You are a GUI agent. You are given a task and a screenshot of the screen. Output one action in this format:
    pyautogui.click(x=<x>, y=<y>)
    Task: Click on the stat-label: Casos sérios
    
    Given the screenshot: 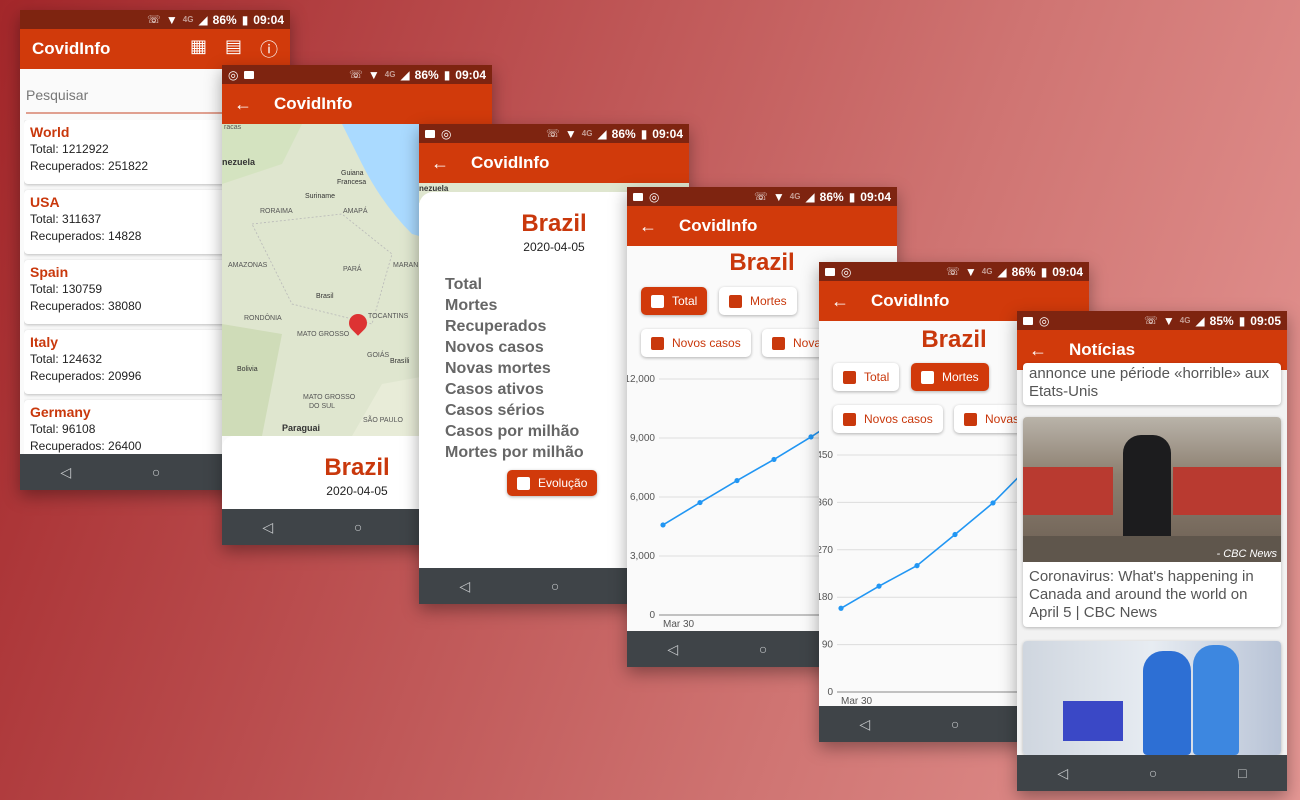 What is the action you would take?
    pyautogui.click(x=495, y=410)
    